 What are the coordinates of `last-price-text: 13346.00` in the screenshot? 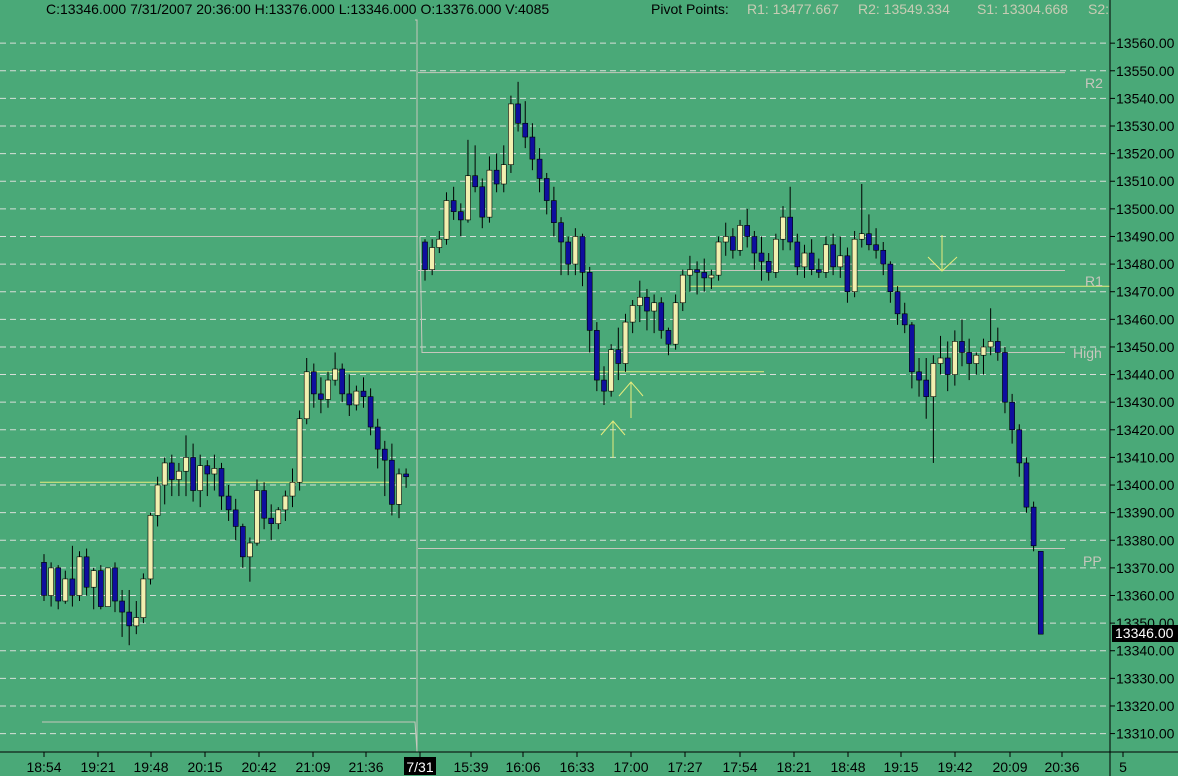 It's located at (1144, 633).